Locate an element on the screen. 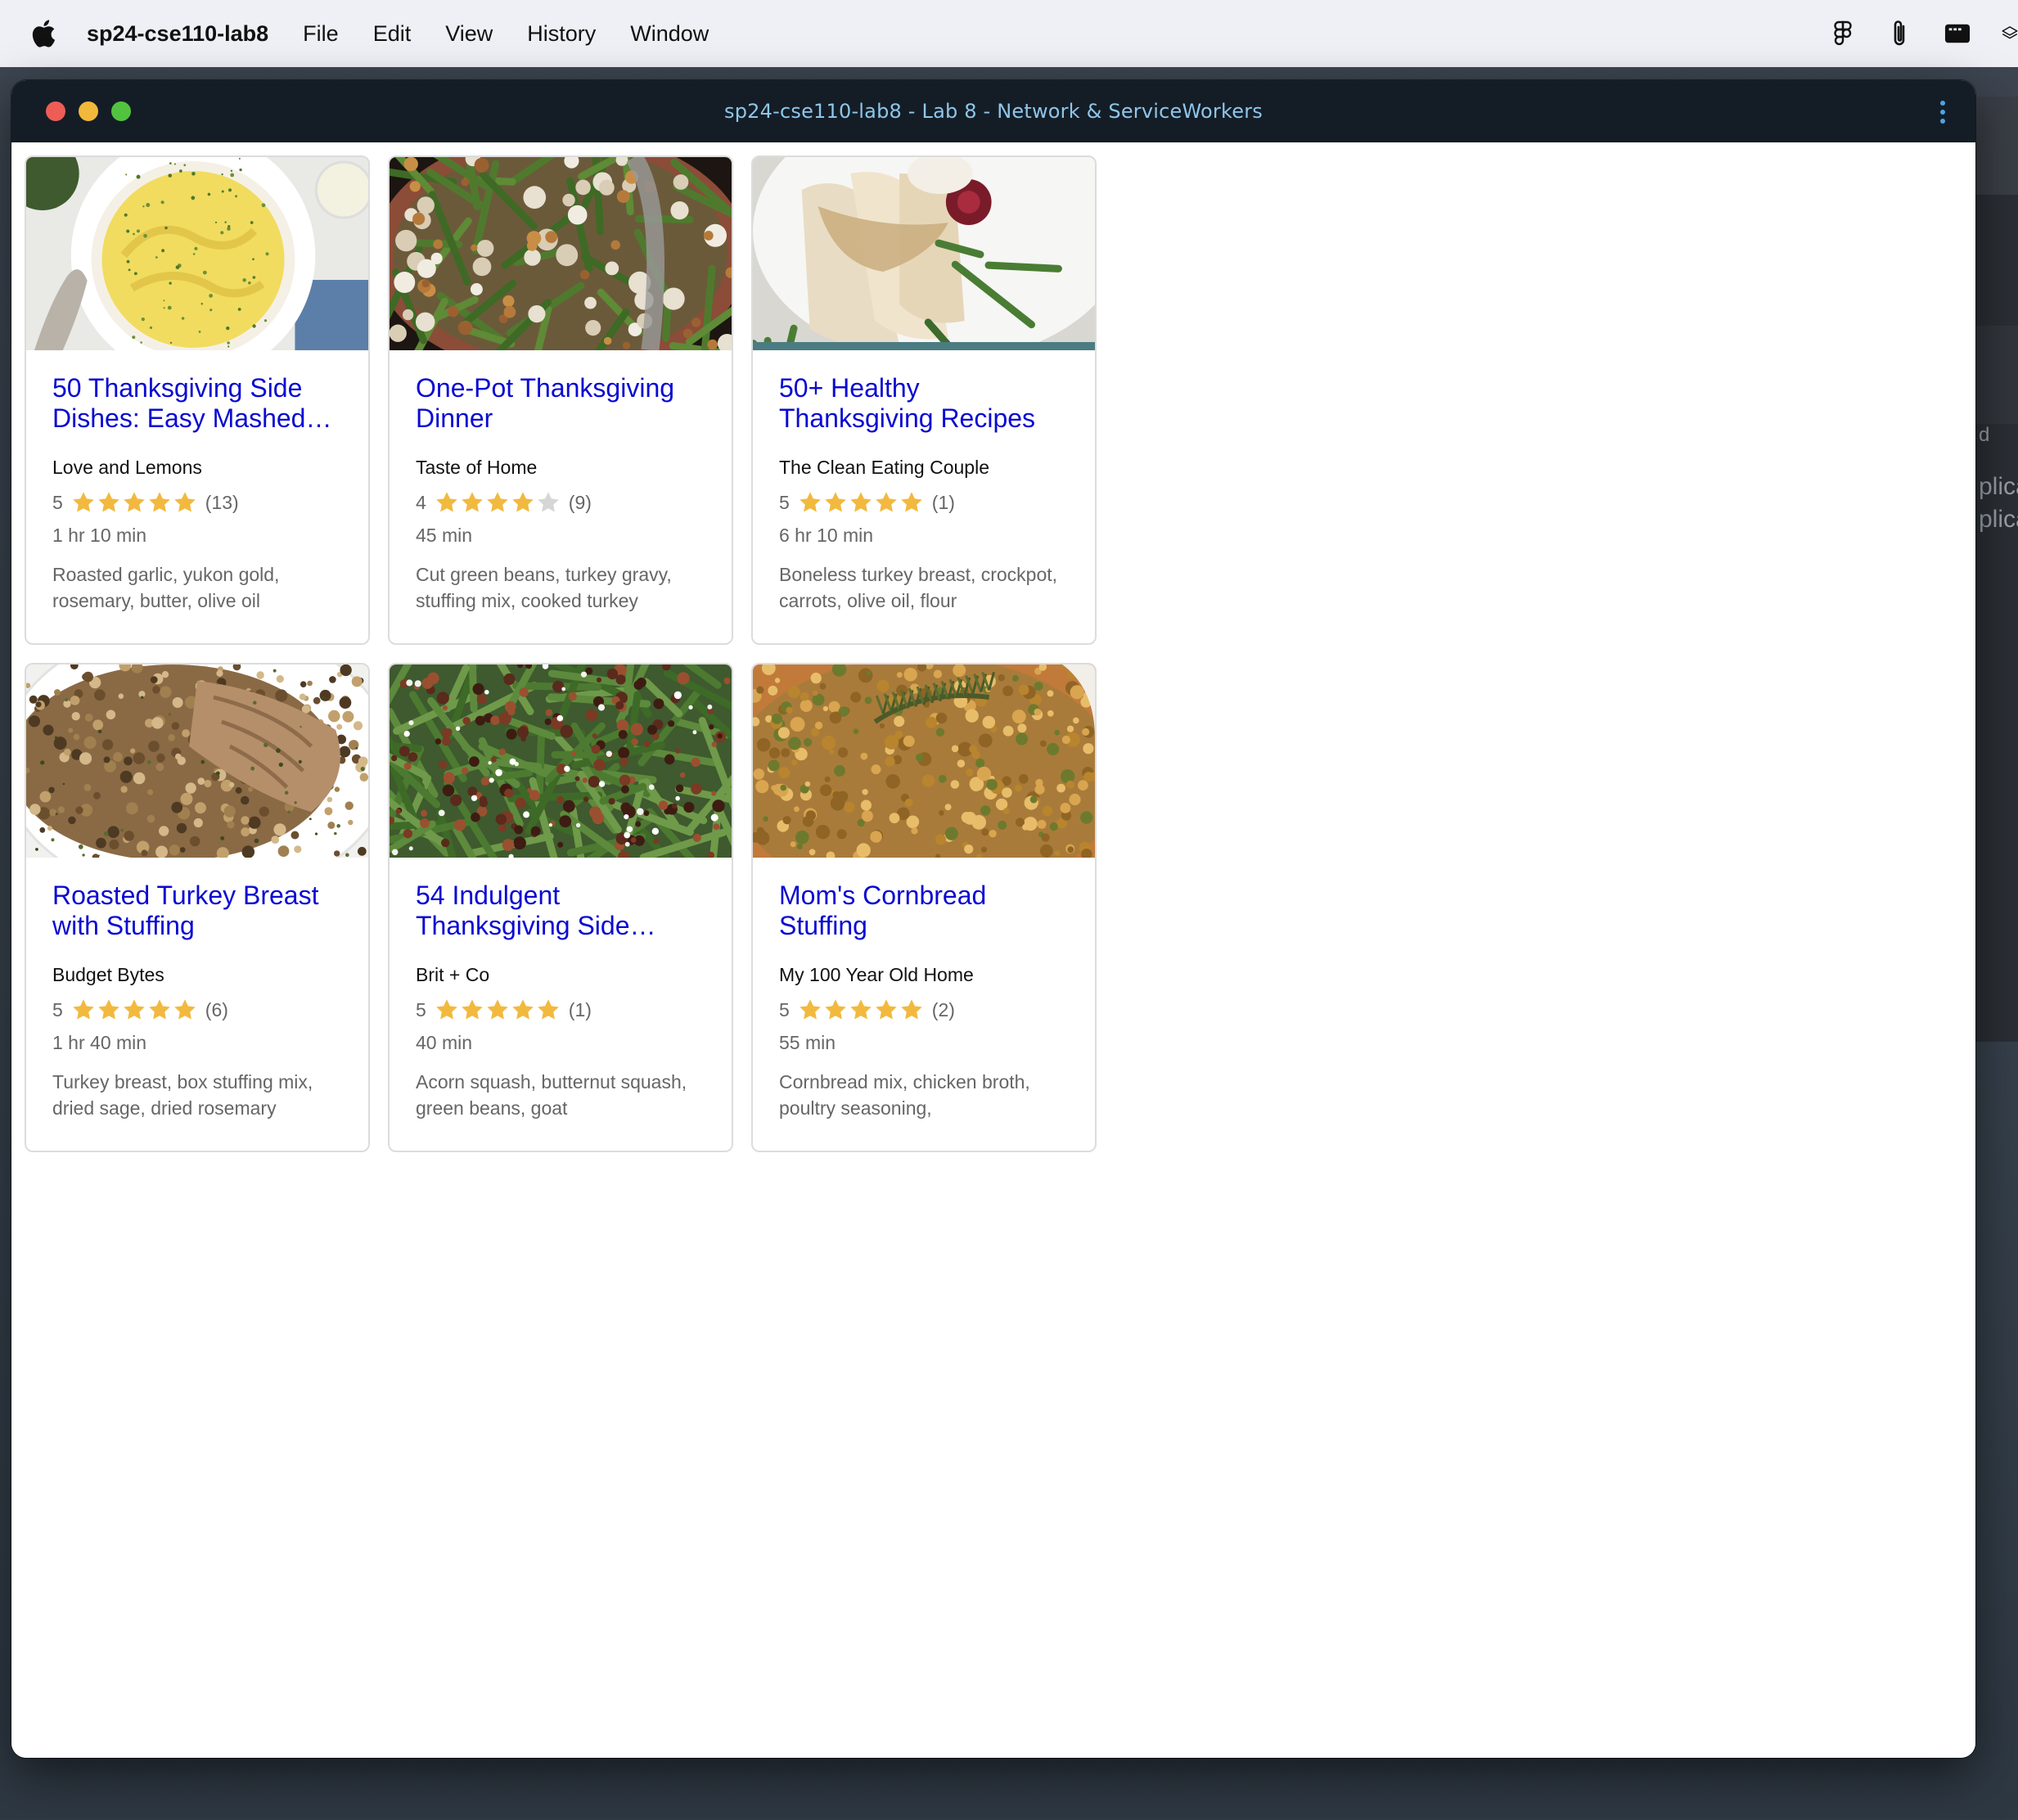  recipe-time: 40 min is located at coordinates (445, 1043).